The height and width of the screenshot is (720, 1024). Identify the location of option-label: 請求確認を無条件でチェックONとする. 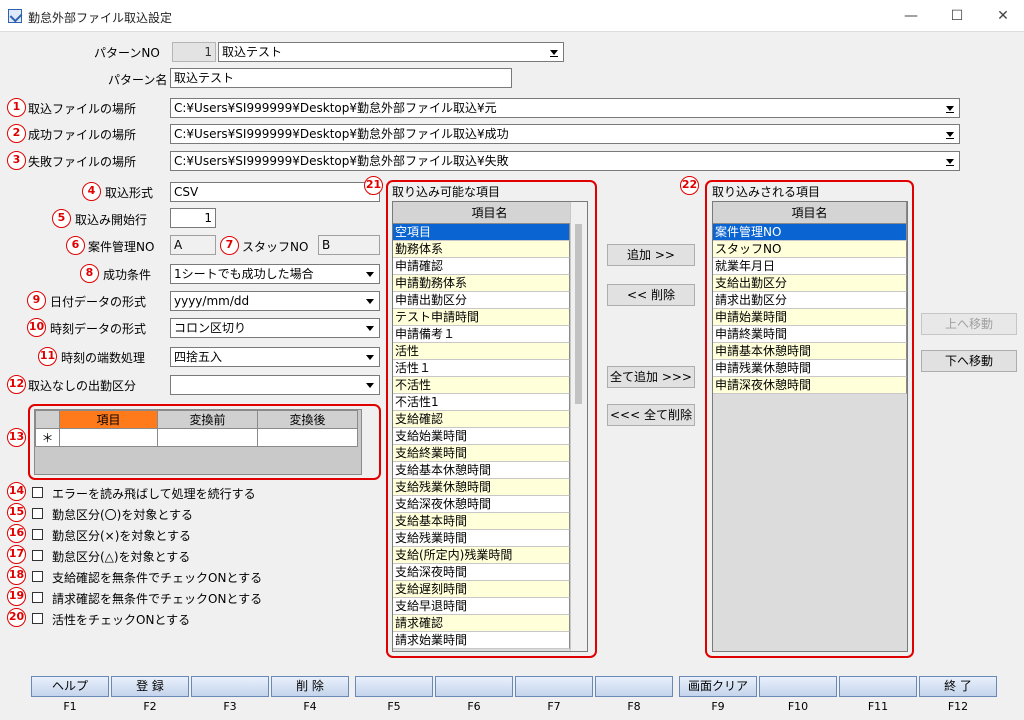
(157, 599).